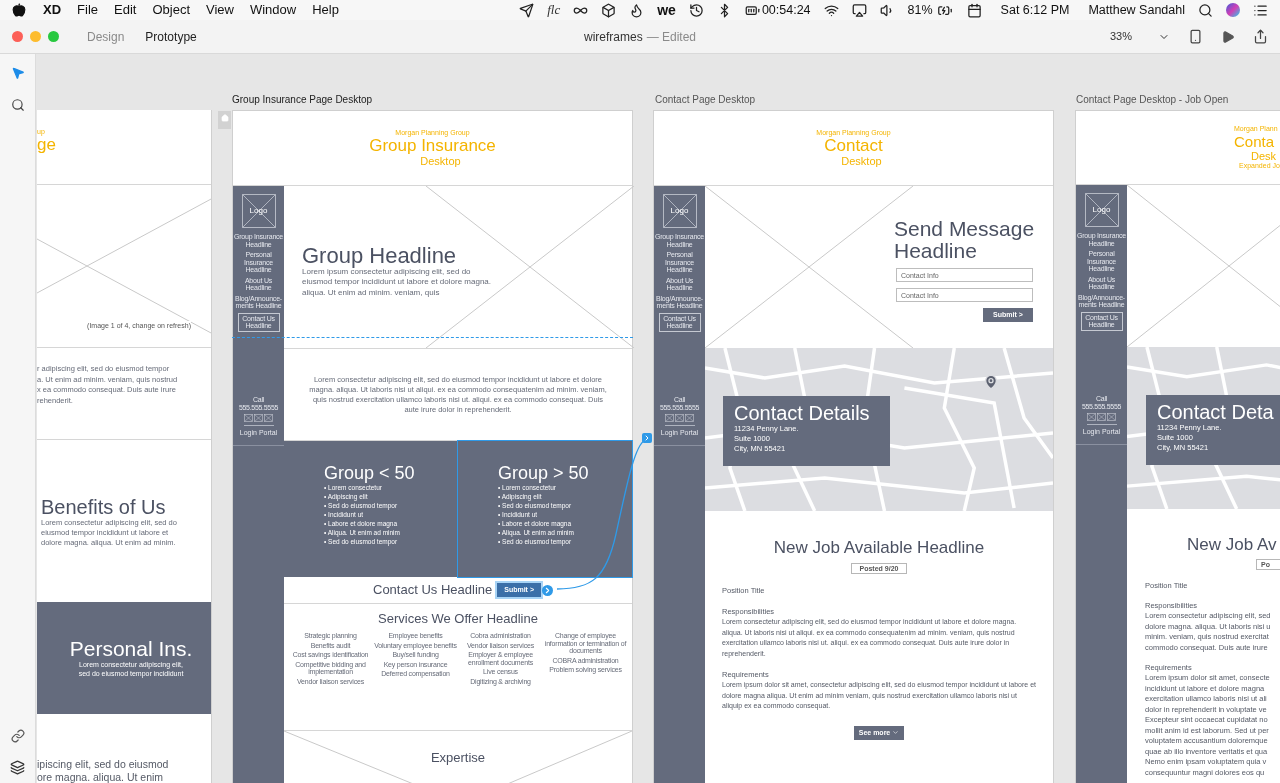  I want to click on page-title: ge, so click(47, 145).